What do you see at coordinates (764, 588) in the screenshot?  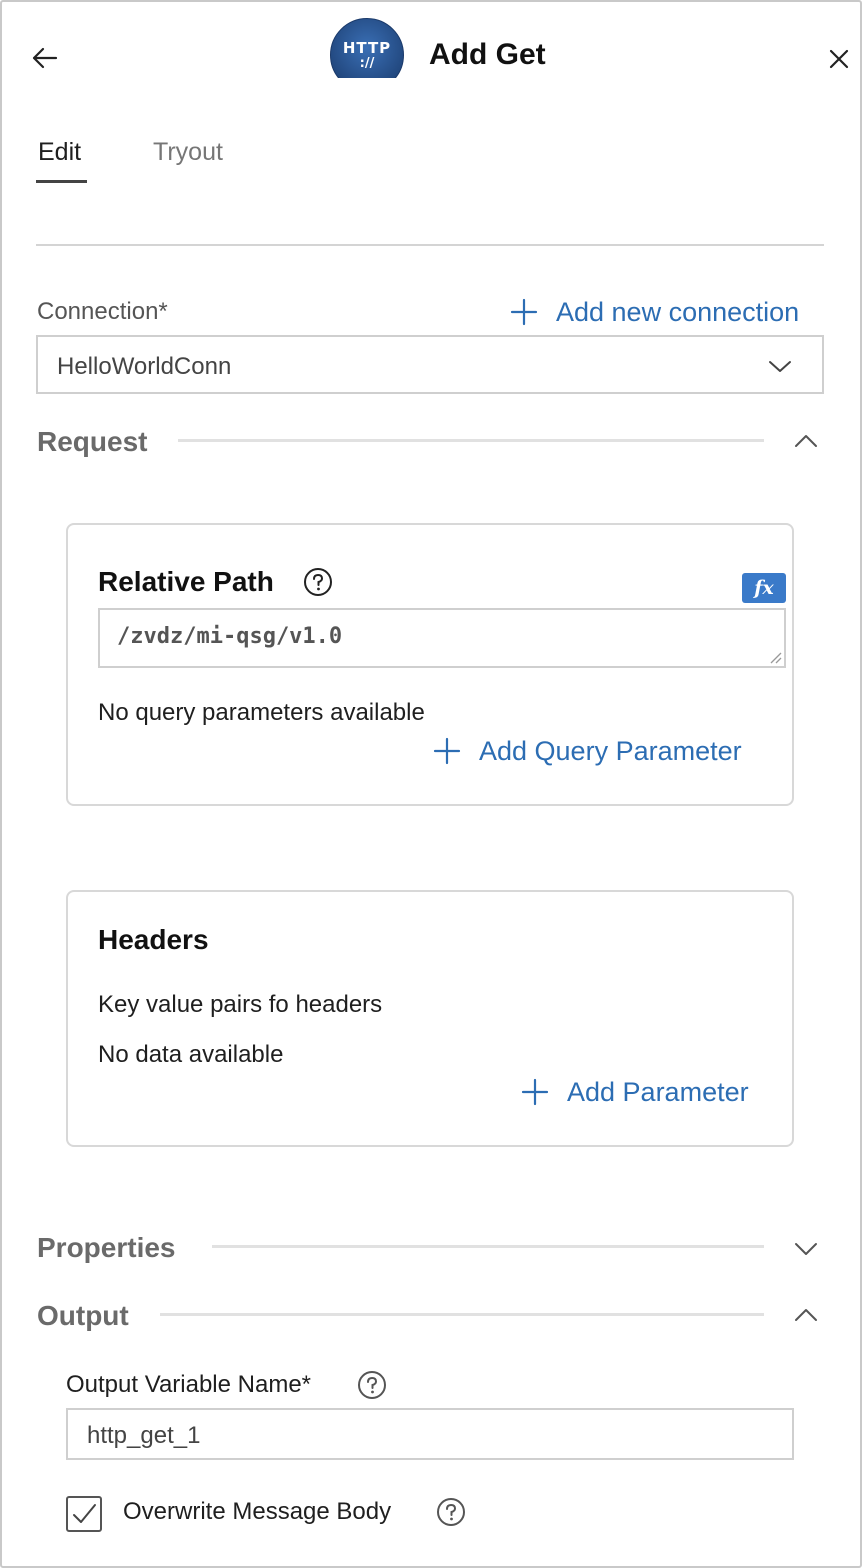 I see `fx-expression-button: fx` at bounding box center [764, 588].